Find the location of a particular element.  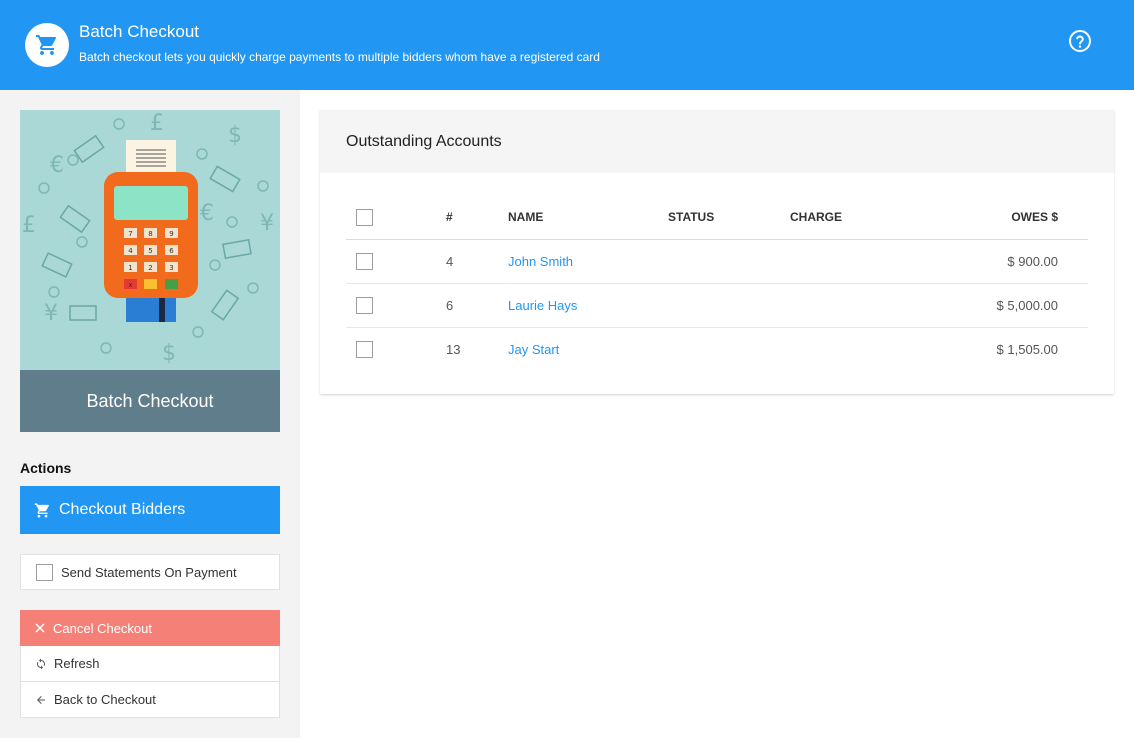

bidder-name-cell: Laurie Hays is located at coordinates (588, 305).